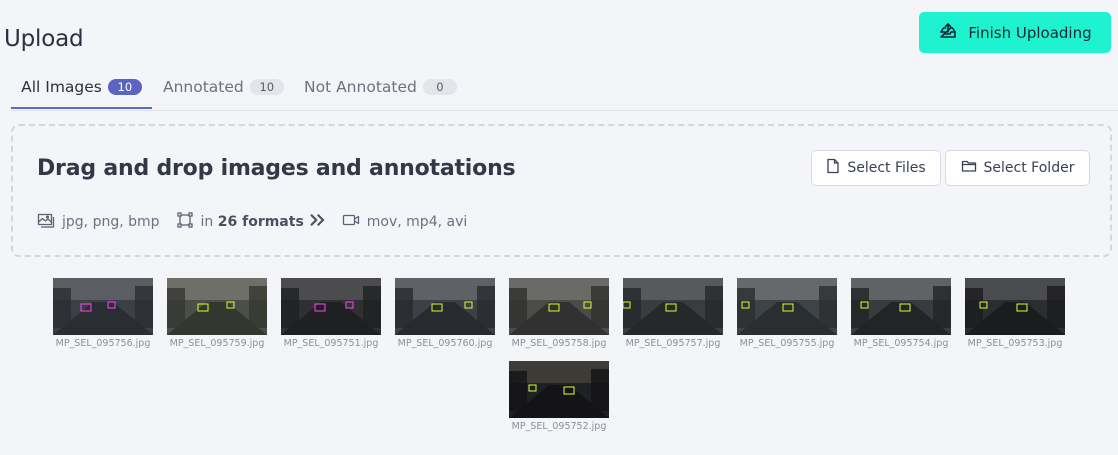 The height and width of the screenshot is (455, 1118). What do you see at coordinates (886, 168) in the screenshot?
I see `select-files-label: Select Files` at bounding box center [886, 168].